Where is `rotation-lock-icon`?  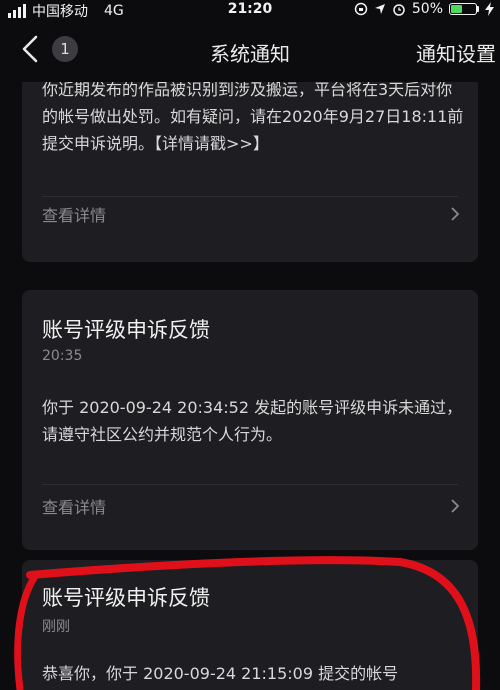
rotation-lock-icon is located at coordinates (361, 9).